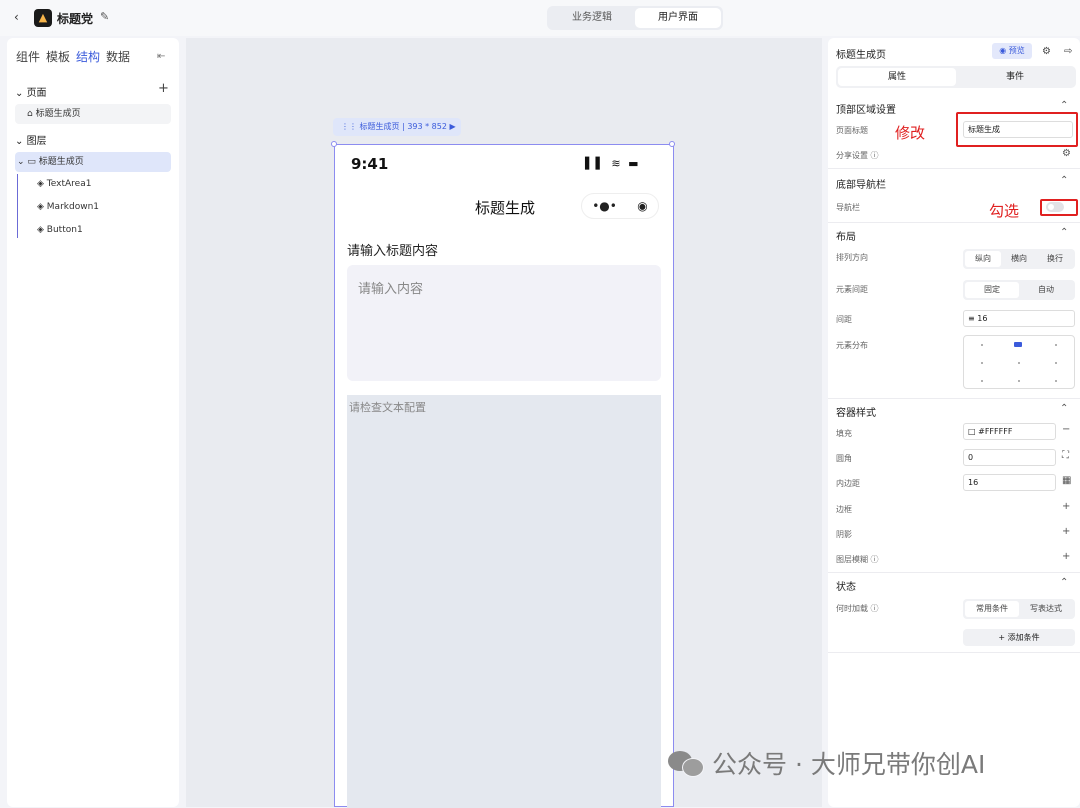  Describe the element at coordinates (866, 108) in the screenshot. I see `top-section-header: 顶部区域设置` at that location.